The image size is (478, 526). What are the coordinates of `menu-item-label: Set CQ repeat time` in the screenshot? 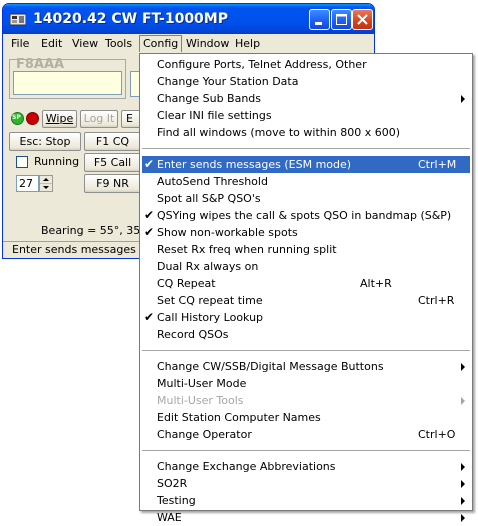 It's located at (210, 300).